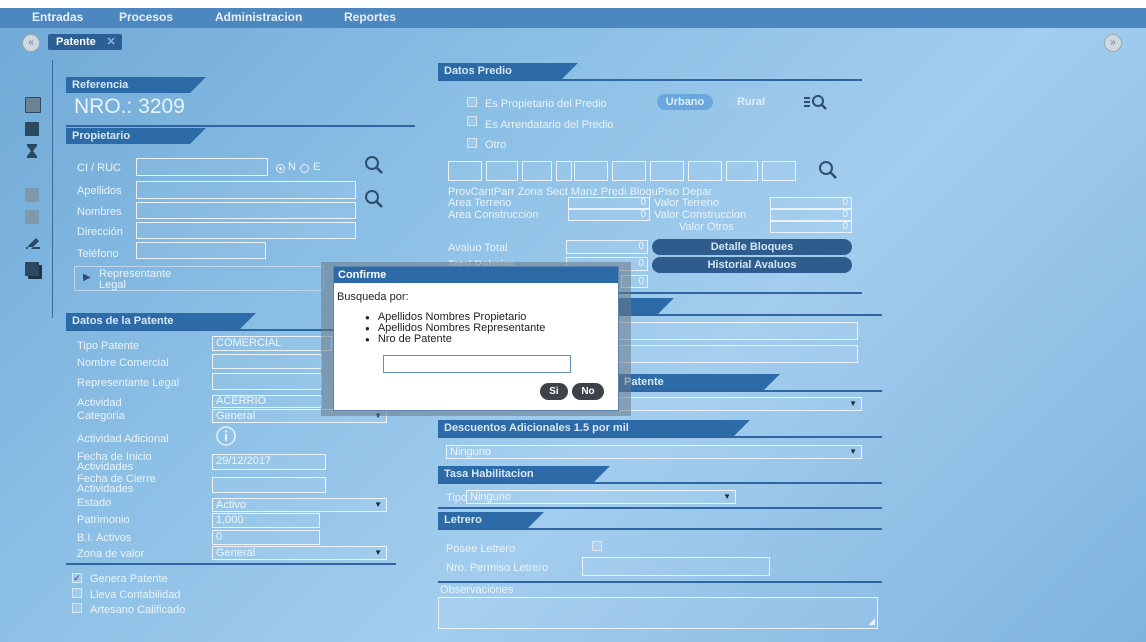 The image size is (1146, 642). Describe the element at coordinates (374, 199) in the screenshot. I see `search-apellidos-icon` at that location.